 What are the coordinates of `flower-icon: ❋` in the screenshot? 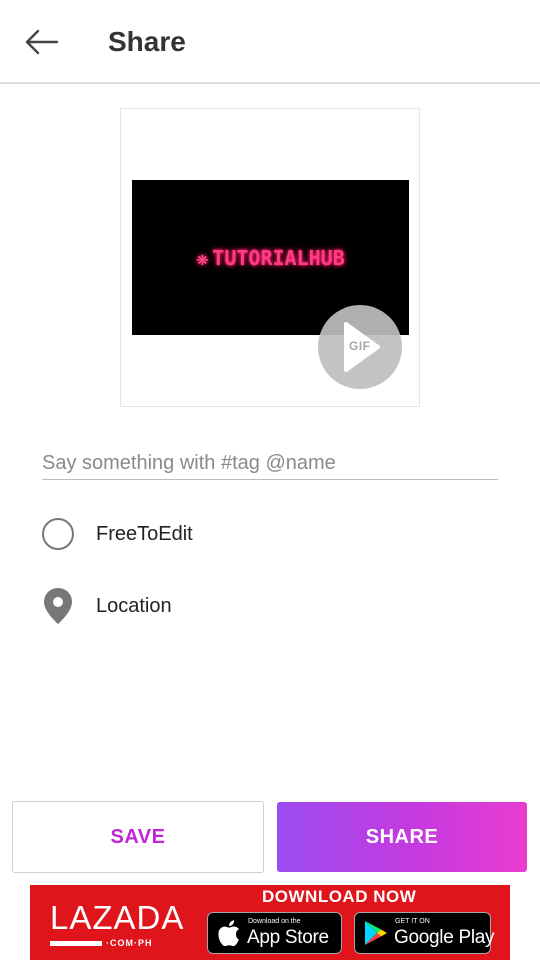 It's located at (202, 257).